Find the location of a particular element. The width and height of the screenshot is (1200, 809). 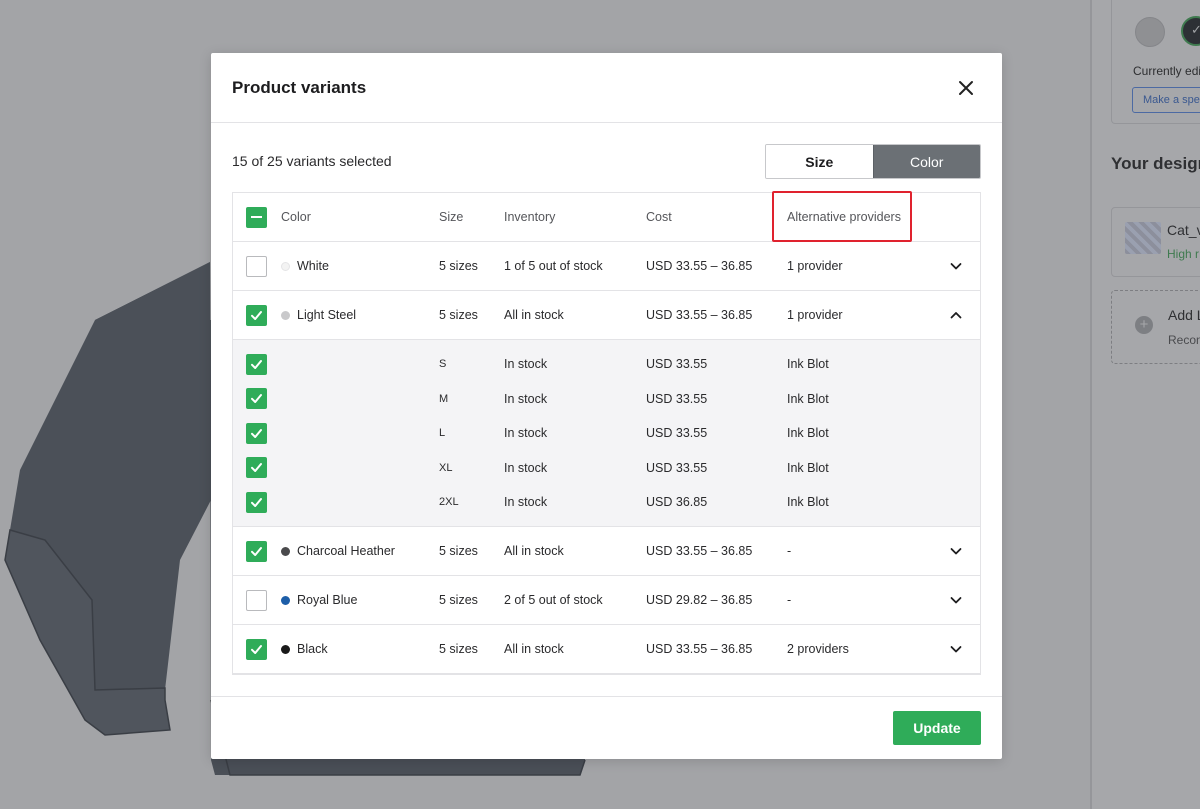

cost-range: USD 29.82 – 36.85 is located at coordinates (699, 600).